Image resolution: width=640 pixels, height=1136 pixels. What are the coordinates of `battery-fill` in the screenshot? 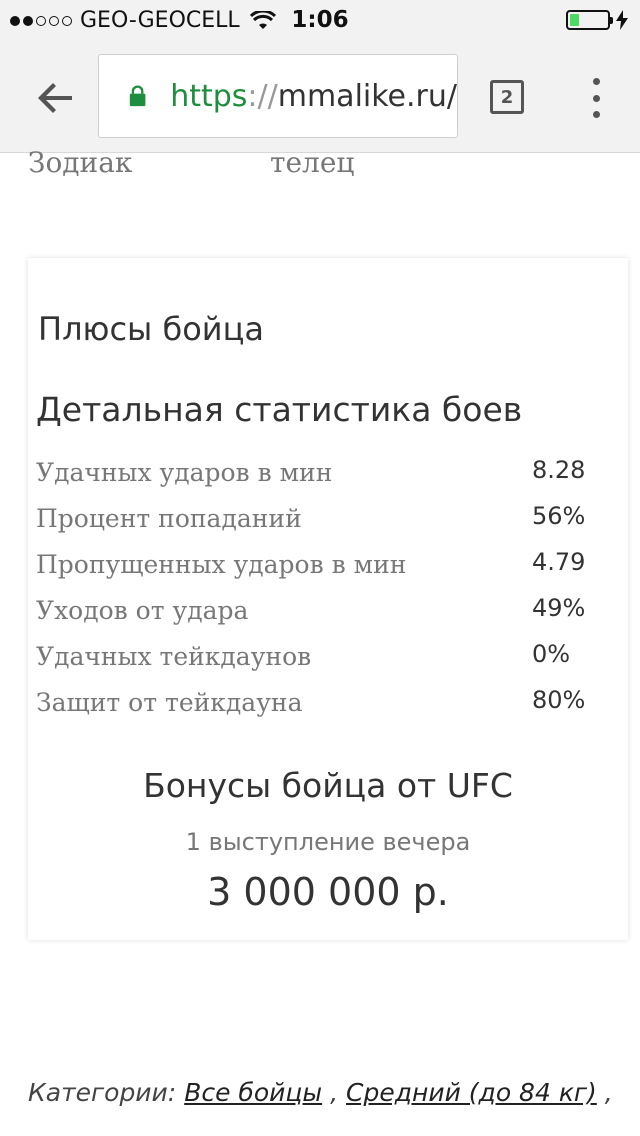 It's located at (574, 20).